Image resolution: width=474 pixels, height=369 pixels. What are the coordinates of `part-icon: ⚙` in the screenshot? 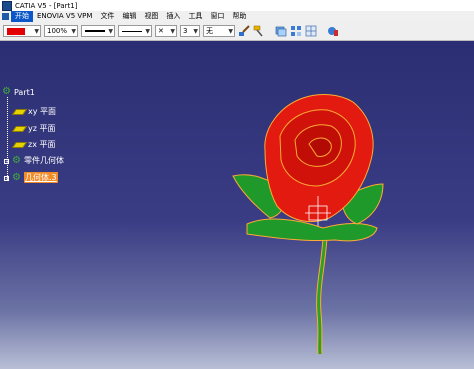 It's located at (6, 91).